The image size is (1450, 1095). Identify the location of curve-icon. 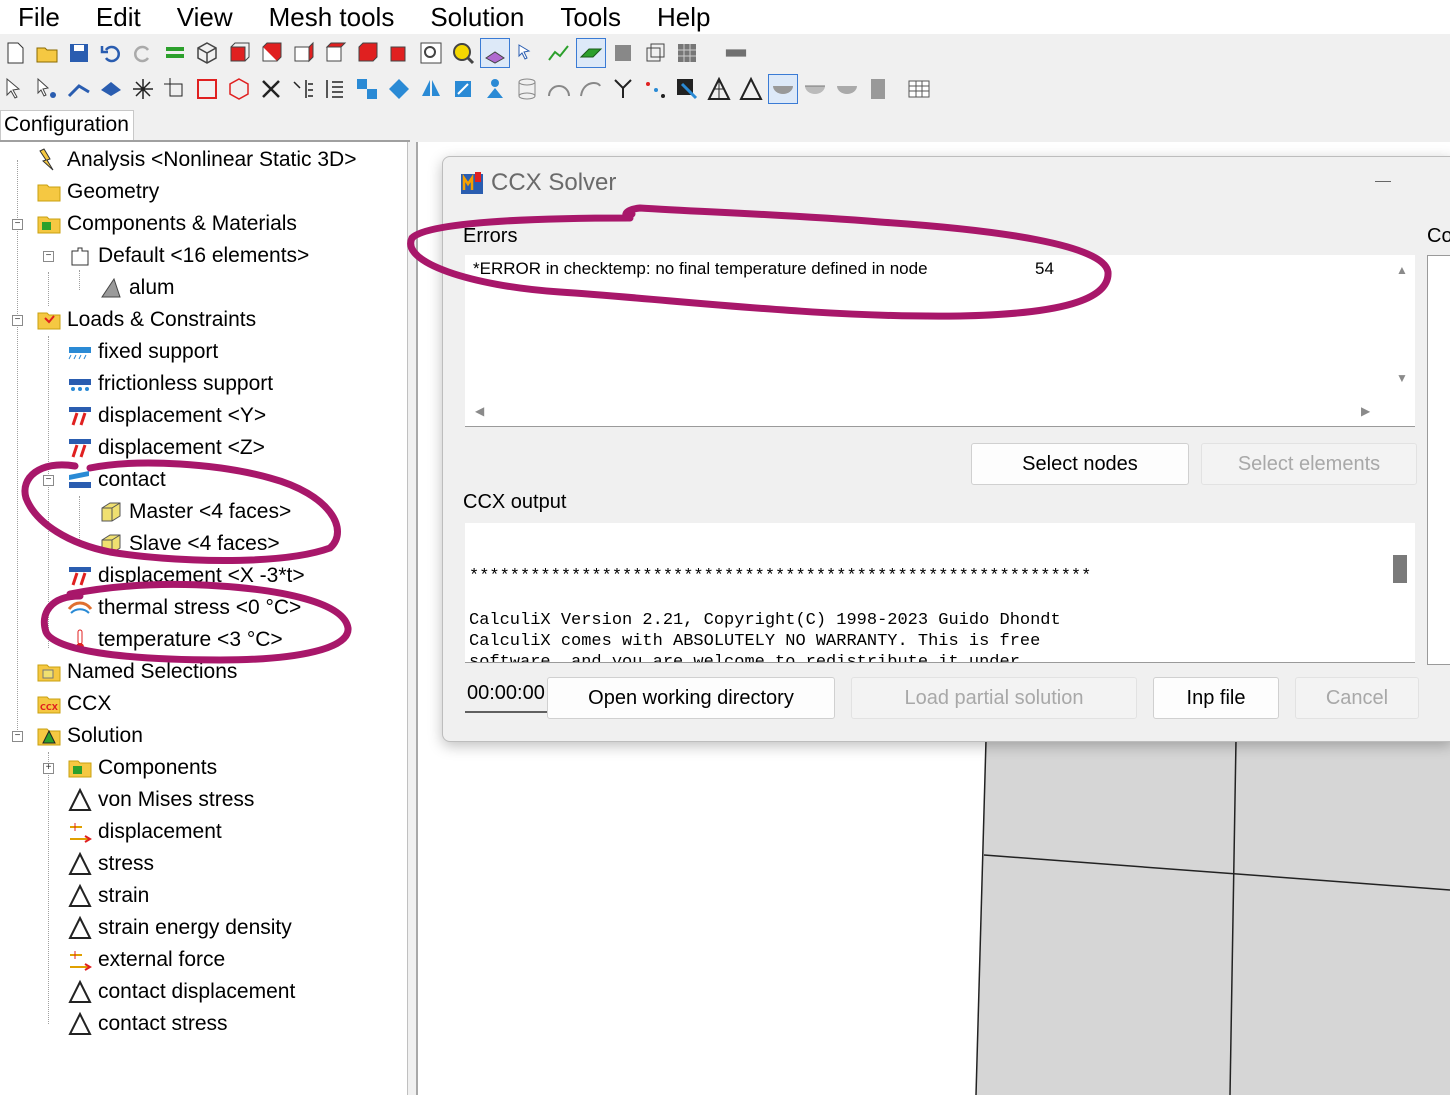
(591, 89).